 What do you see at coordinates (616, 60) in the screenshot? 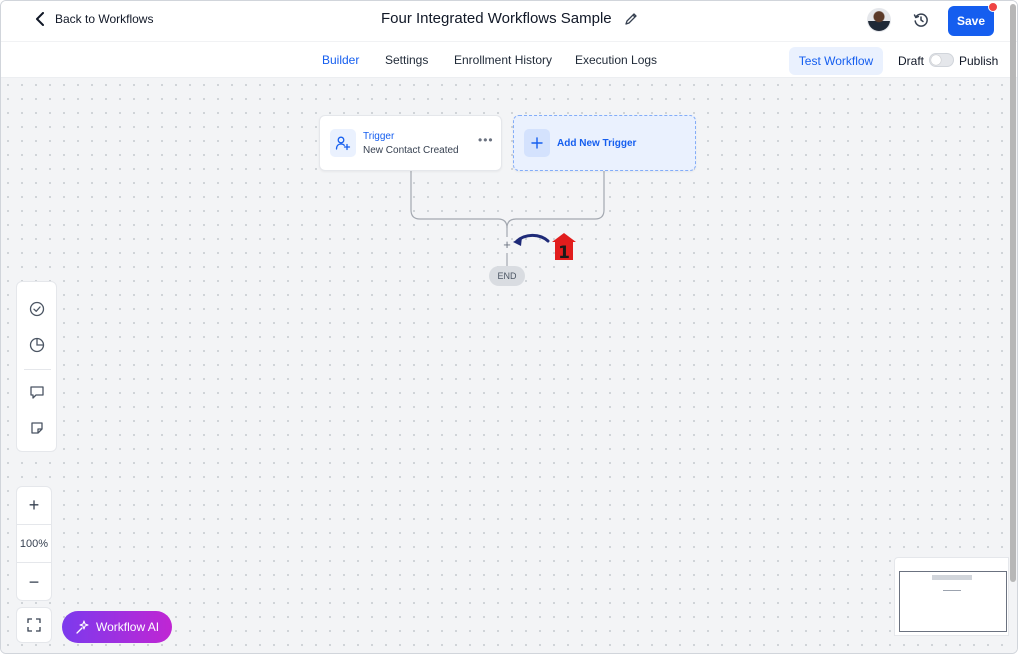
I see `tab-execution-logs: Execution Logs` at bounding box center [616, 60].